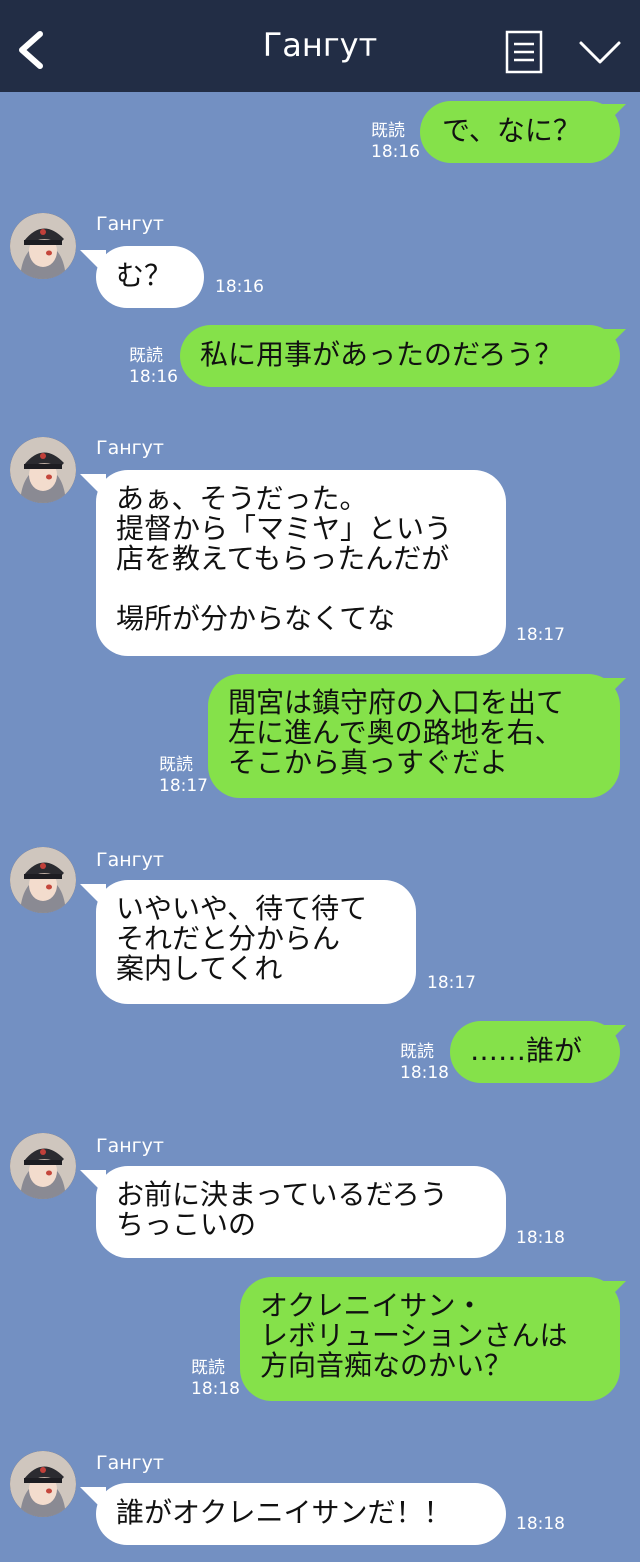 The width and height of the screenshot is (640, 1562). Describe the element at coordinates (301, 1212) in the screenshot. I see `message-bubble: お前に決まっているだろう ちっこいの` at that location.